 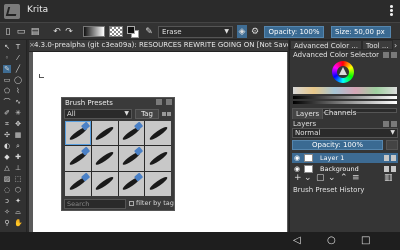 I want to click on edit-shapes-tool-icon: ◦, so click(x=7, y=58).